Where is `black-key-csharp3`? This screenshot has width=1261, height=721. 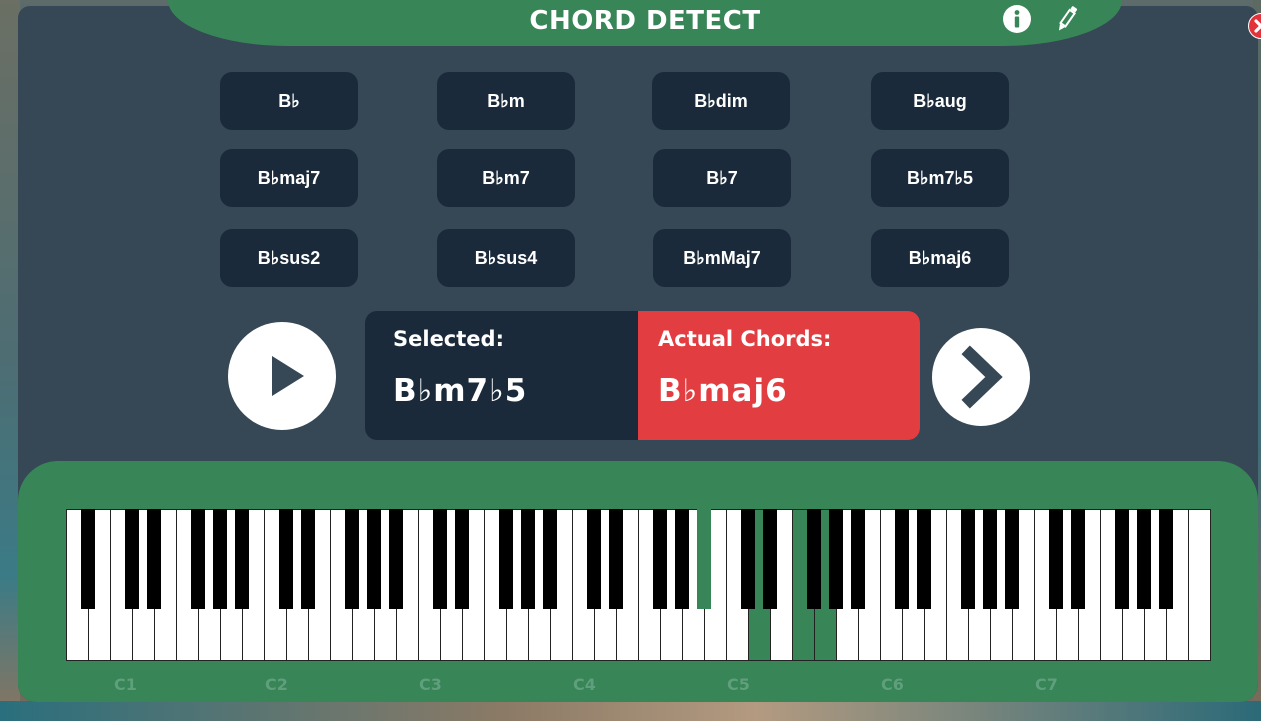 black-key-csharp3 is located at coordinates (440, 559).